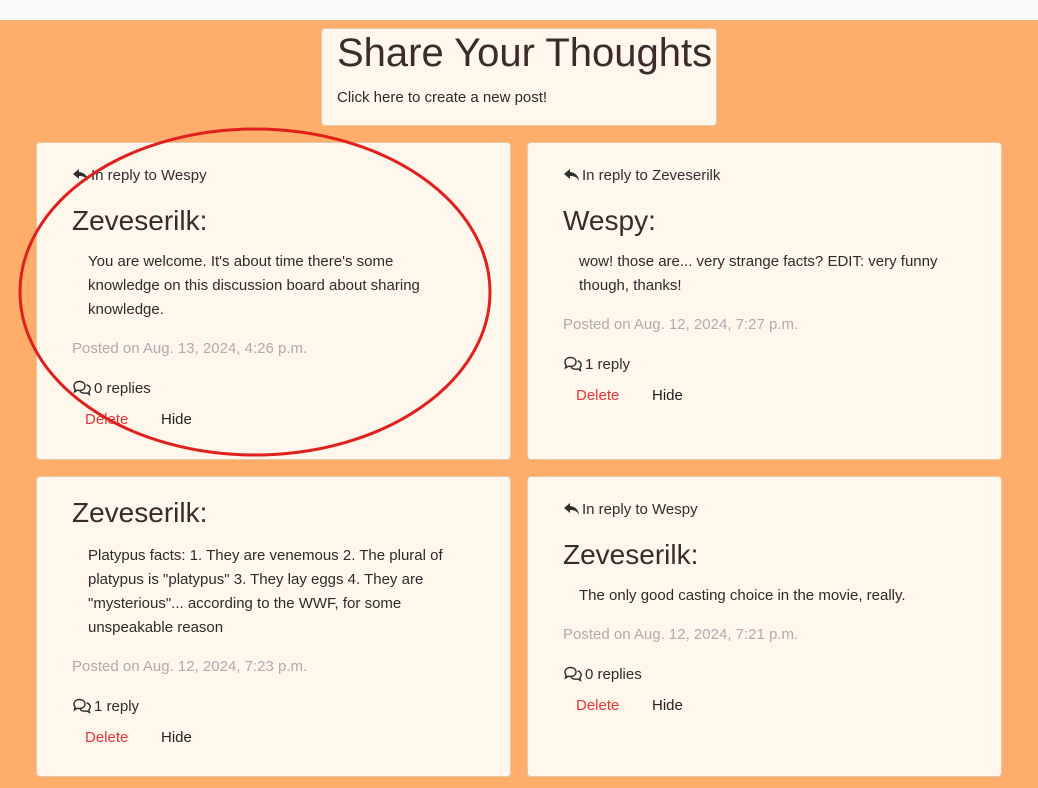 The width and height of the screenshot is (1038, 788). What do you see at coordinates (651, 175) in the screenshot?
I see `reply-to-text: In reply to Zeveserilk` at bounding box center [651, 175].